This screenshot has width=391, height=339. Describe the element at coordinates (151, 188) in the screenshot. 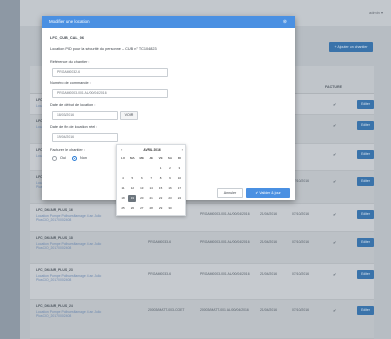

I see `calendar-day: 14` at that location.